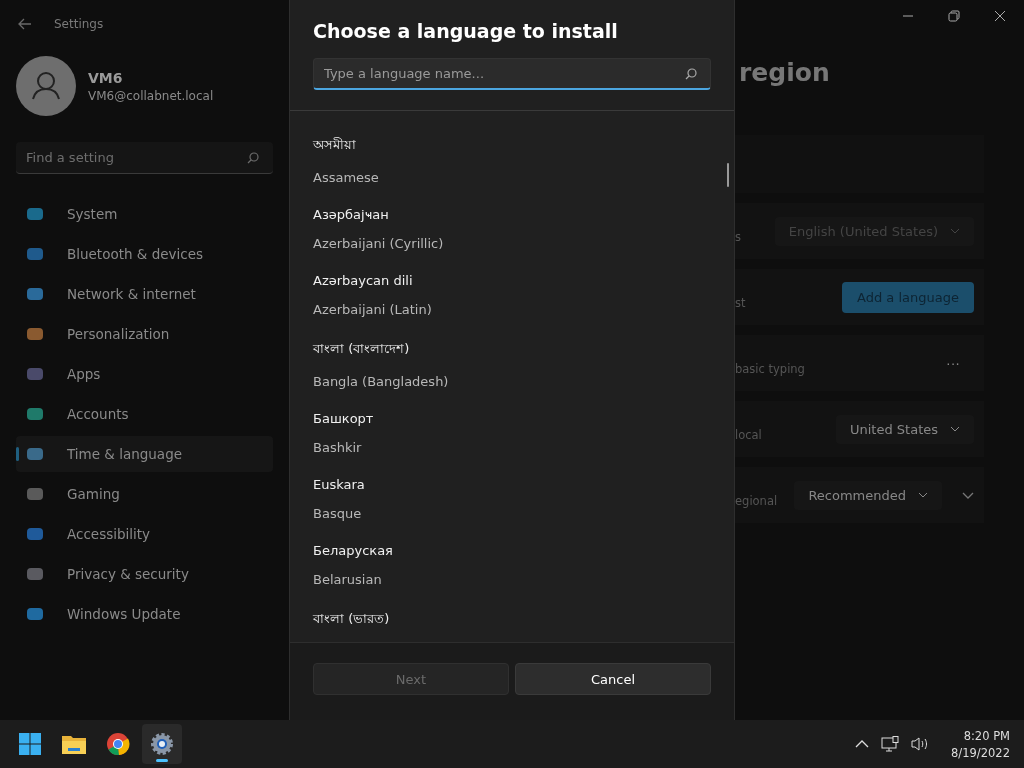  I want to click on more-button: ···, so click(953, 363).